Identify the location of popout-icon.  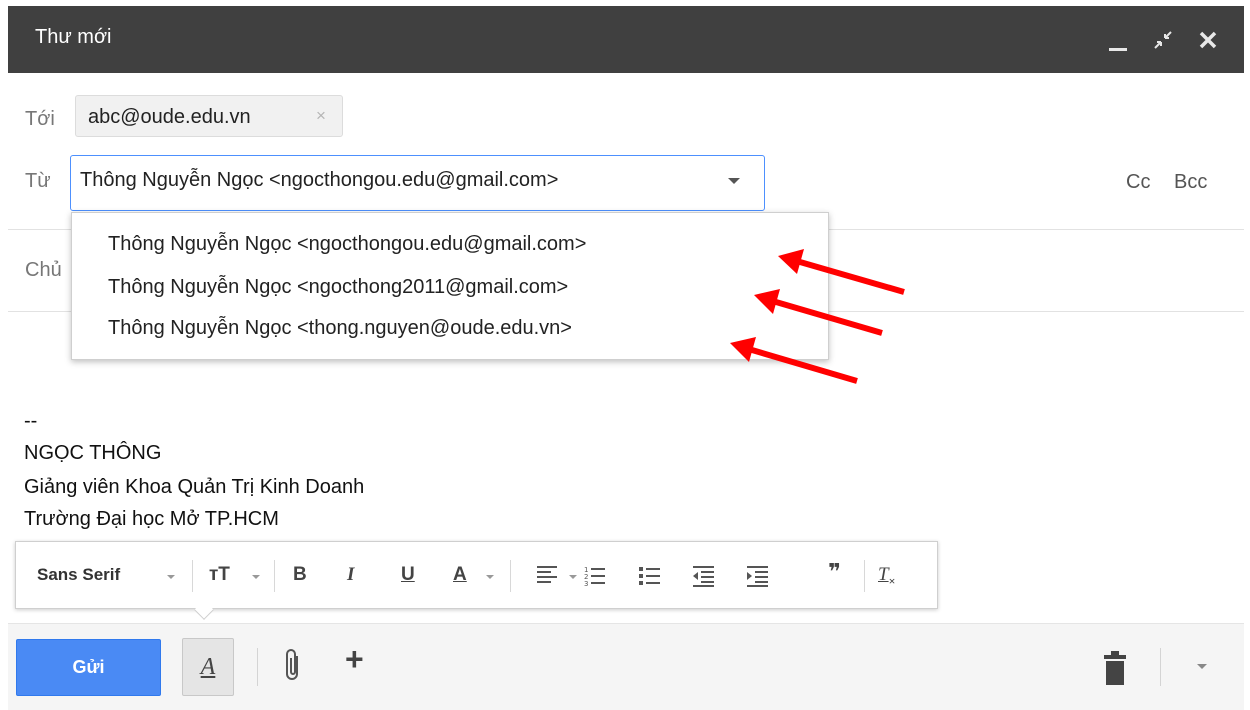
(1163, 40).